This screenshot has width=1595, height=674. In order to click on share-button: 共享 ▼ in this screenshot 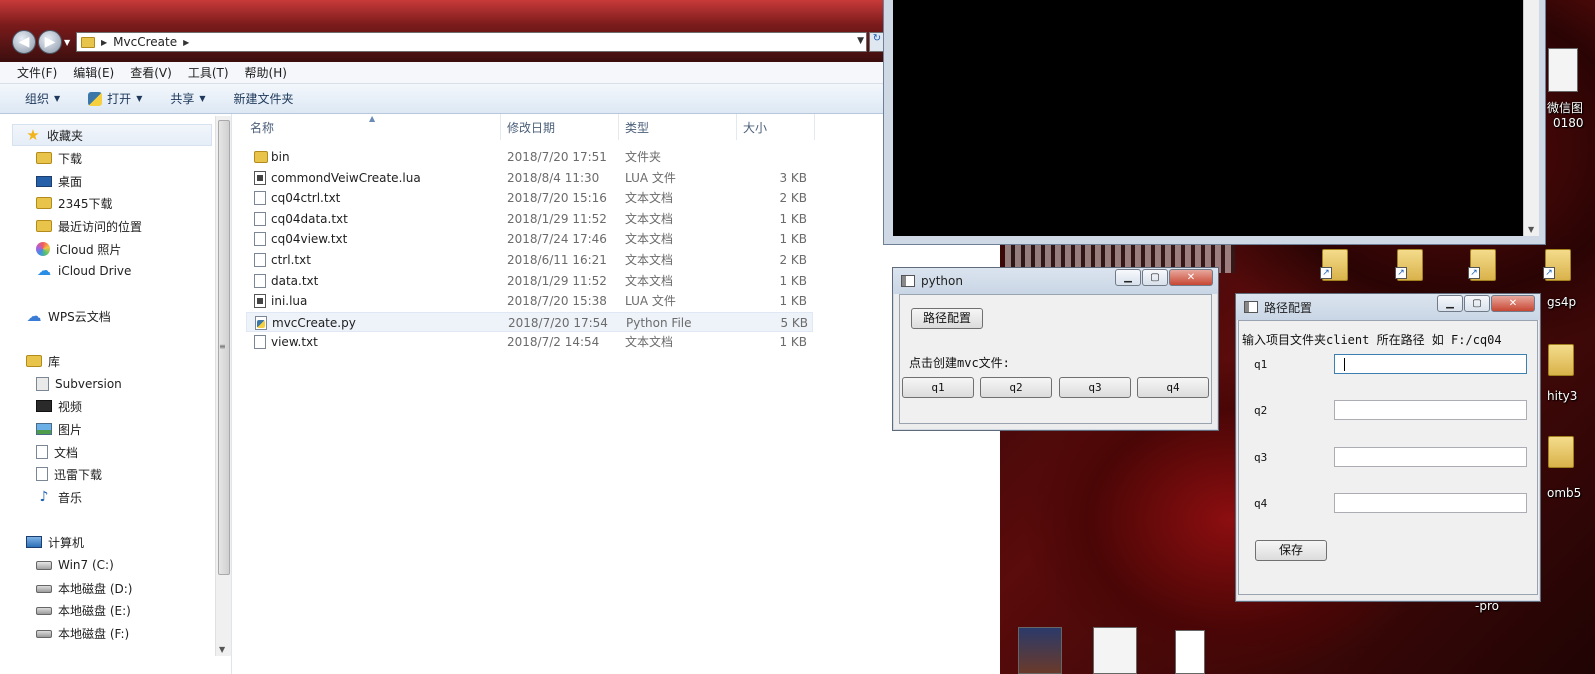, I will do `click(187, 98)`.